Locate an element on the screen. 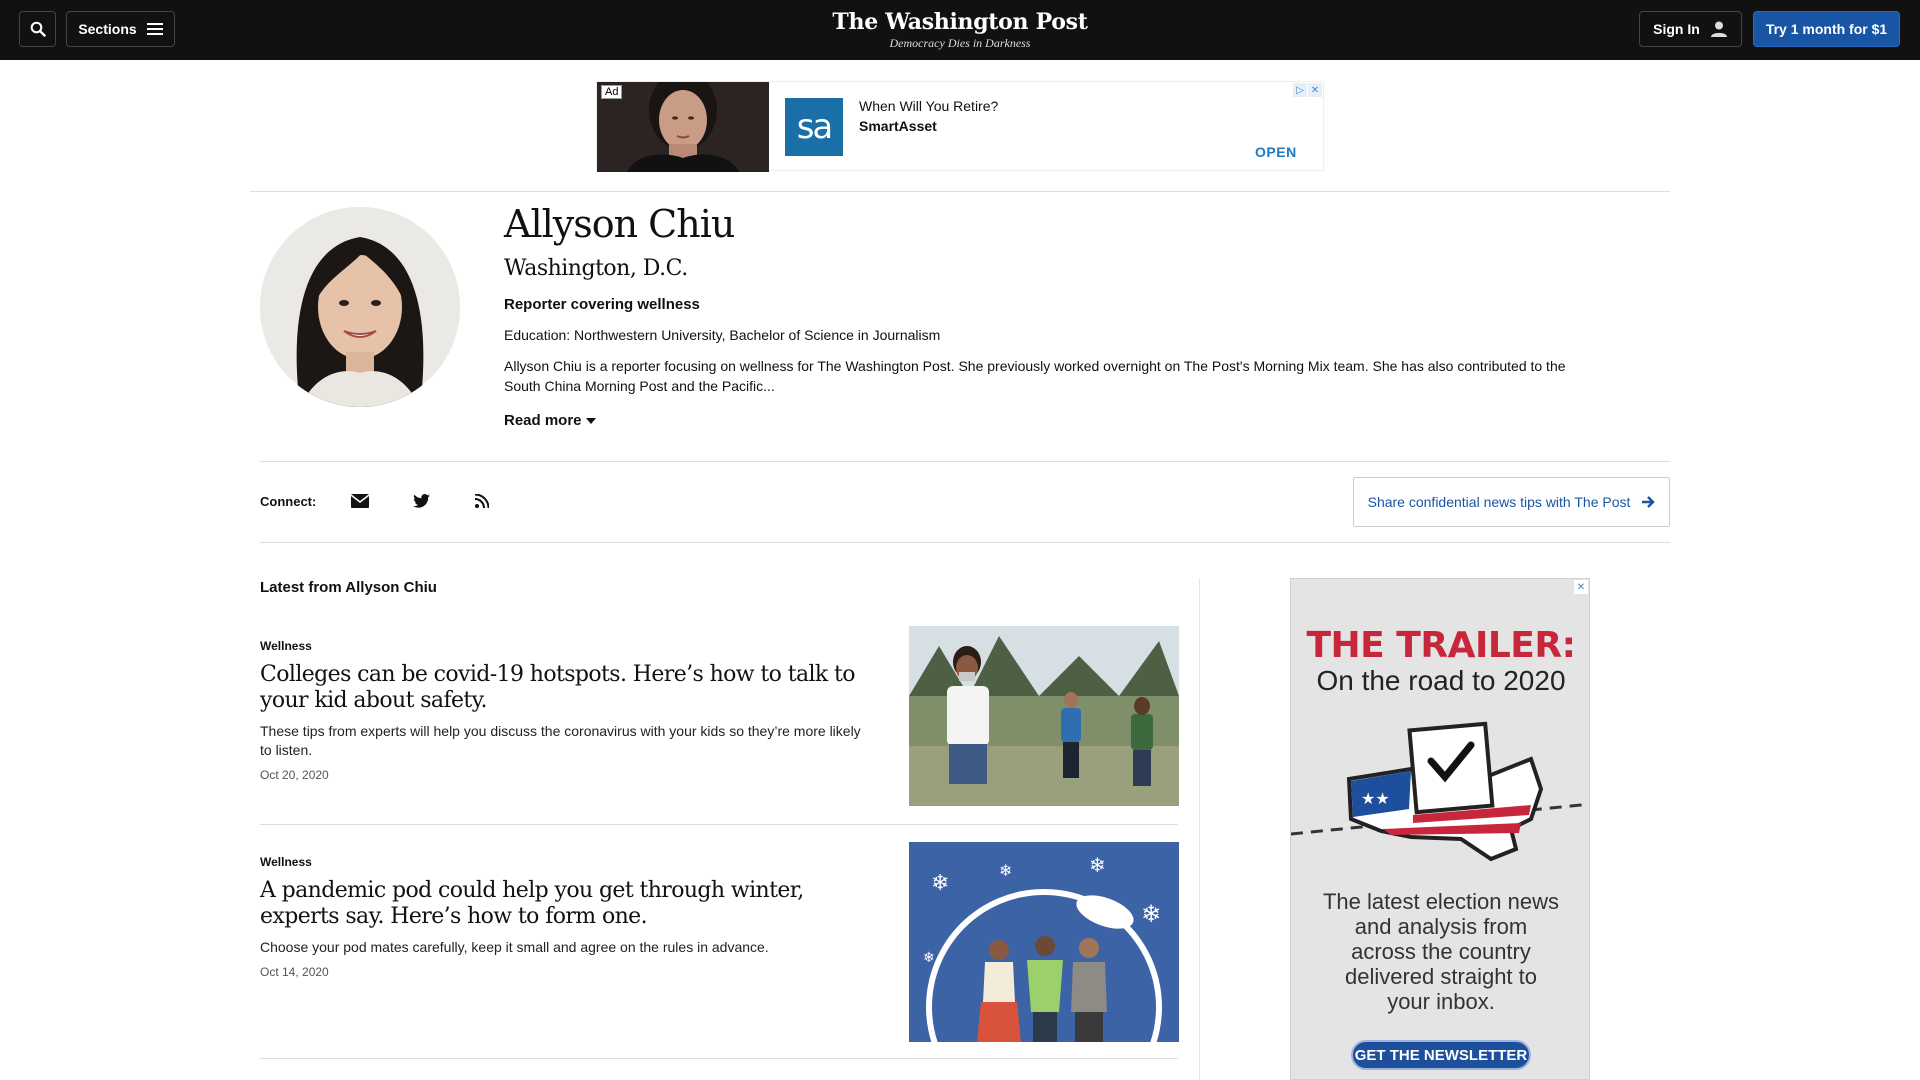 The width and height of the screenshot is (1920, 1080). email-link is located at coordinates (360, 501).